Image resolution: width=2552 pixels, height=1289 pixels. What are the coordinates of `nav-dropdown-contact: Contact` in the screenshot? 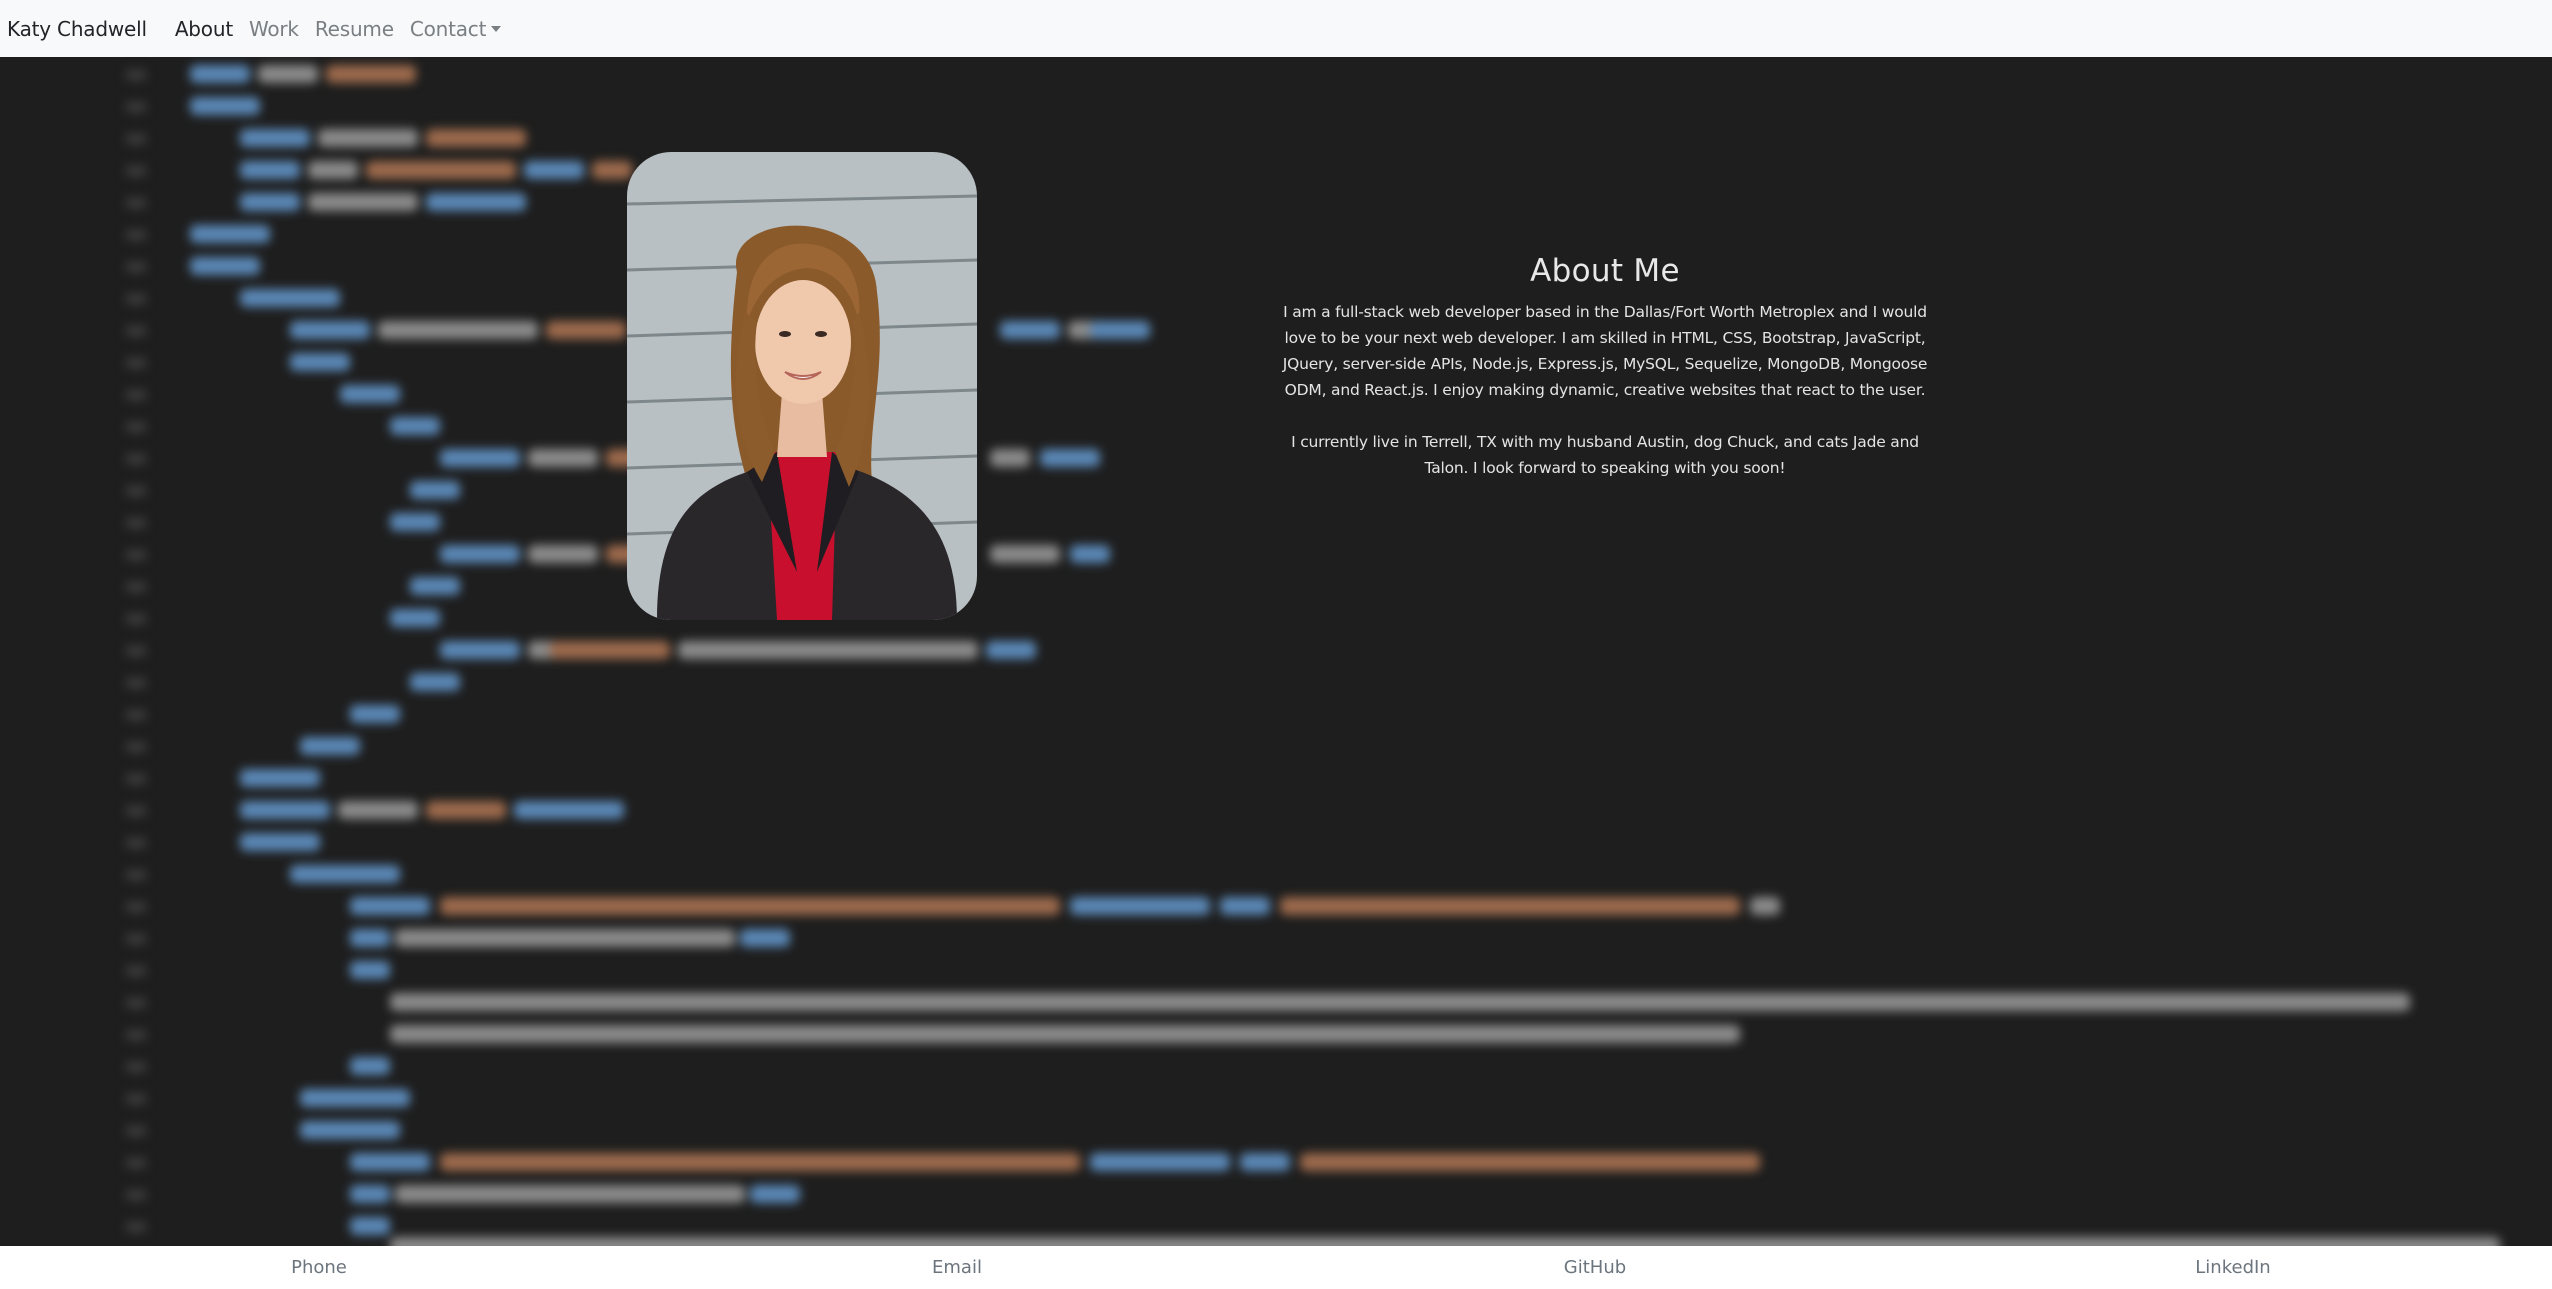 It's located at (455, 28).